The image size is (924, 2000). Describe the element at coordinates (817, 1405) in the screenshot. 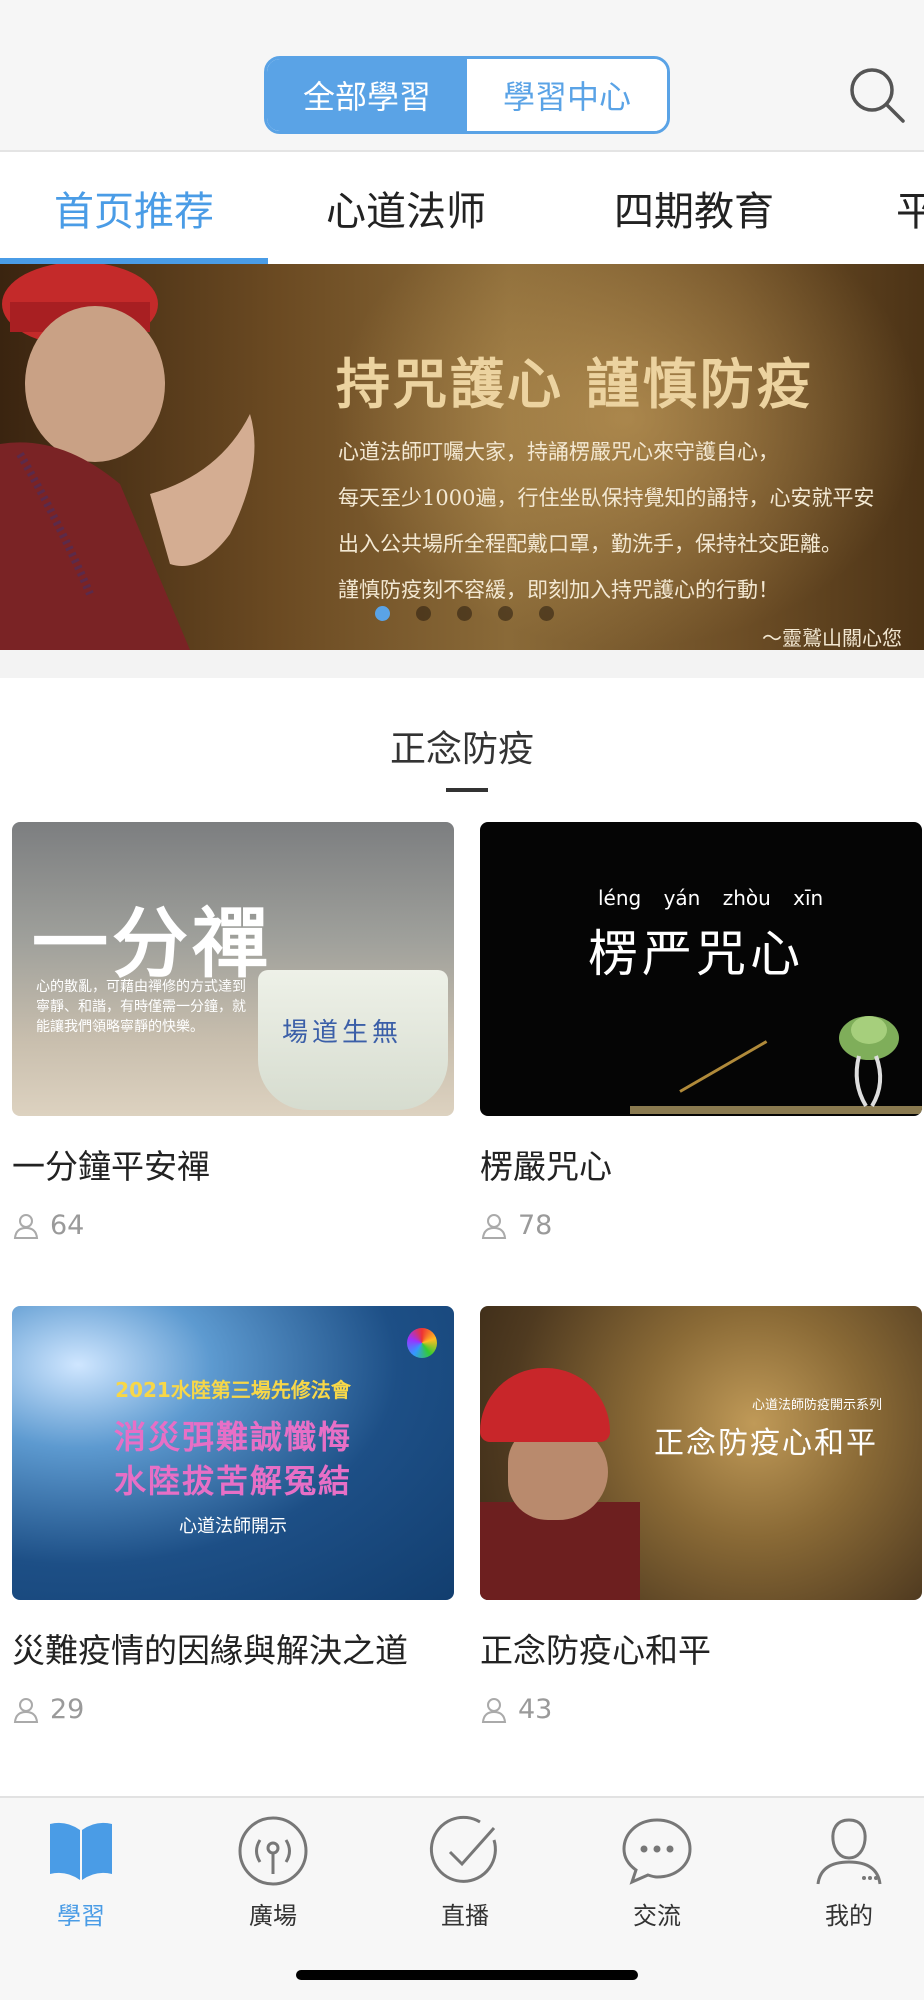

I see `thumb-subtitle: 心道法師防疫開示系列` at that location.